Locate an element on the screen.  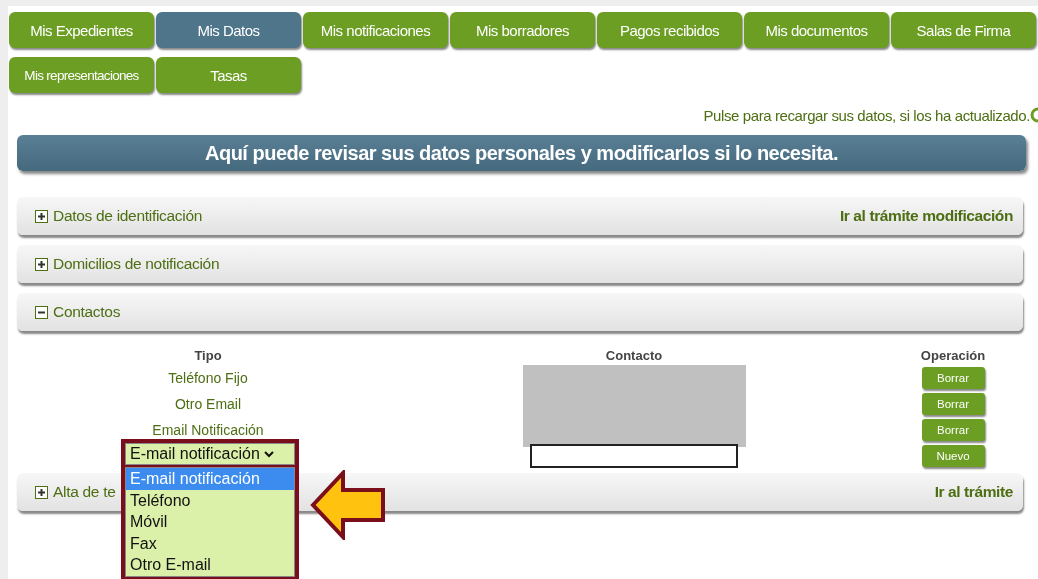
nav-tab: Mis representaciones is located at coordinates (81, 75).